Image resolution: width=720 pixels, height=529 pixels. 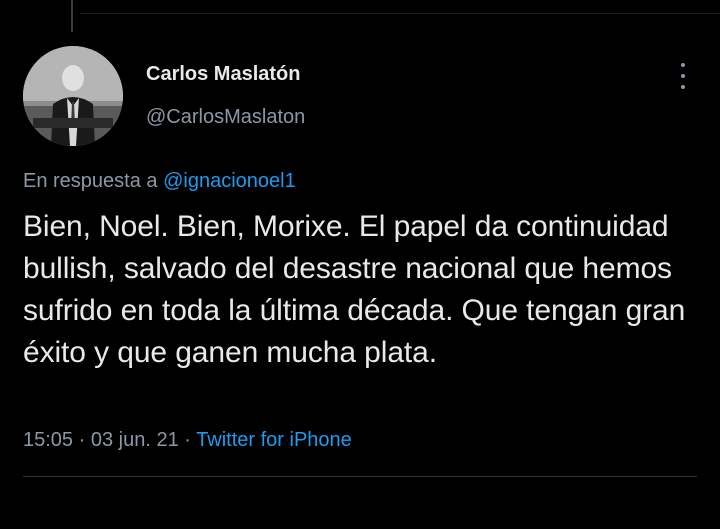 I want to click on tweet-source-link: Twitter for iPhone, so click(x=274, y=440).